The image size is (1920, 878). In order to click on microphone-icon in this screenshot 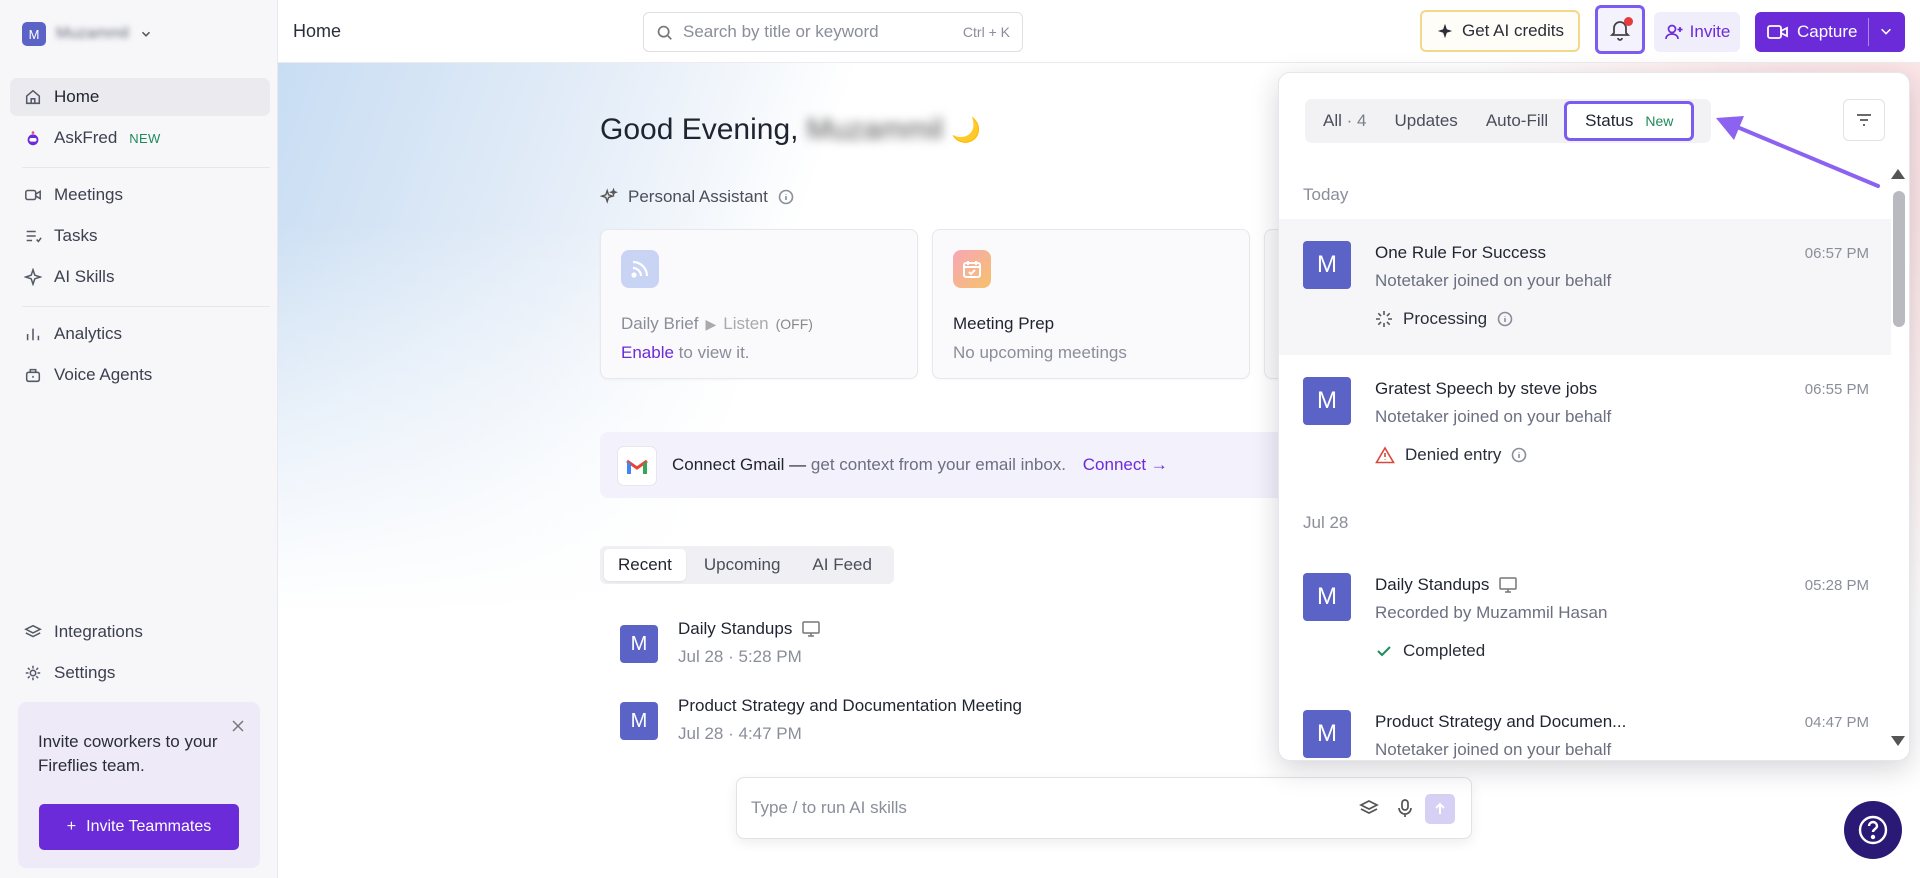, I will do `click(1405, 808)`.